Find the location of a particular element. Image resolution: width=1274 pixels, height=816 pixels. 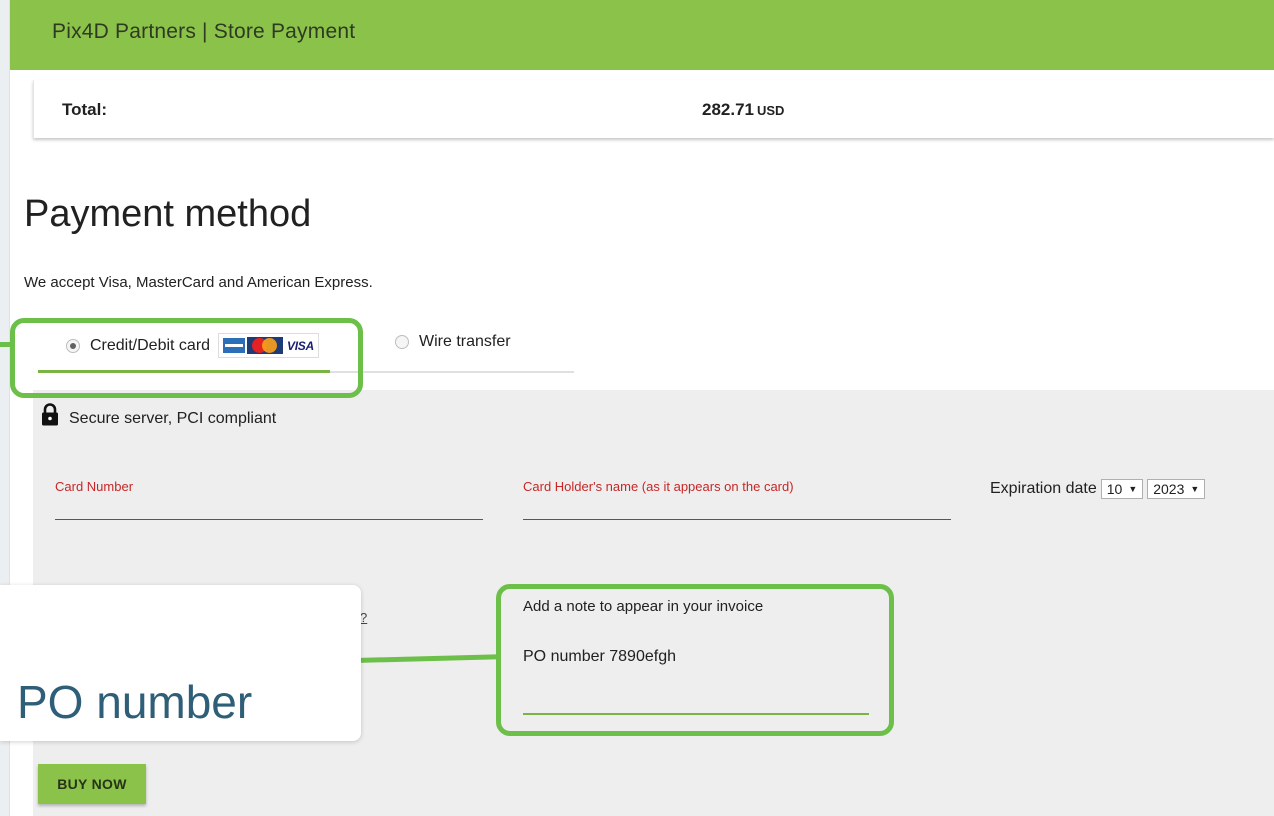

amex-logo-icon is located at coordinates (234, 345).